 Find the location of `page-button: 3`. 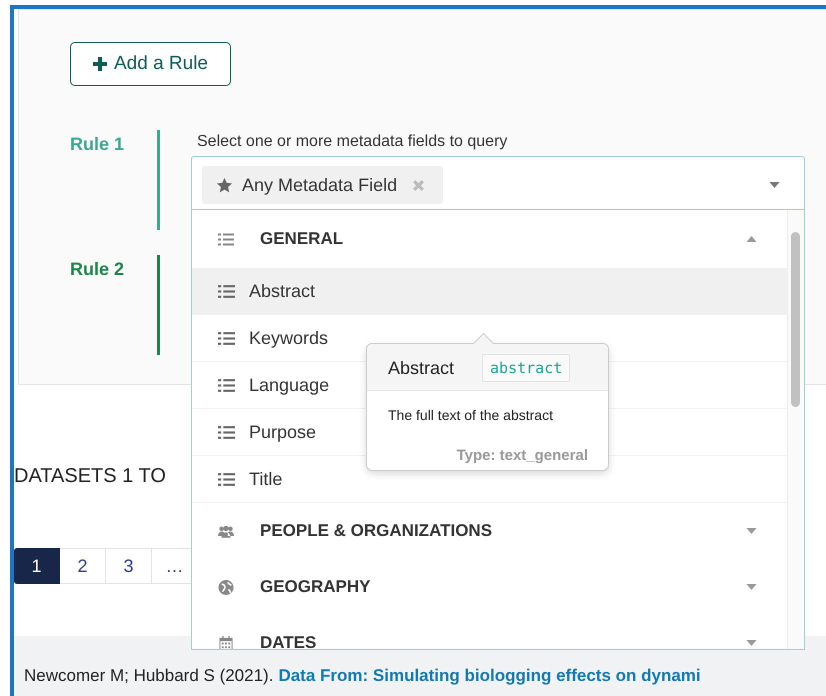

page-button: 3 is located at coordinates (129, 566).